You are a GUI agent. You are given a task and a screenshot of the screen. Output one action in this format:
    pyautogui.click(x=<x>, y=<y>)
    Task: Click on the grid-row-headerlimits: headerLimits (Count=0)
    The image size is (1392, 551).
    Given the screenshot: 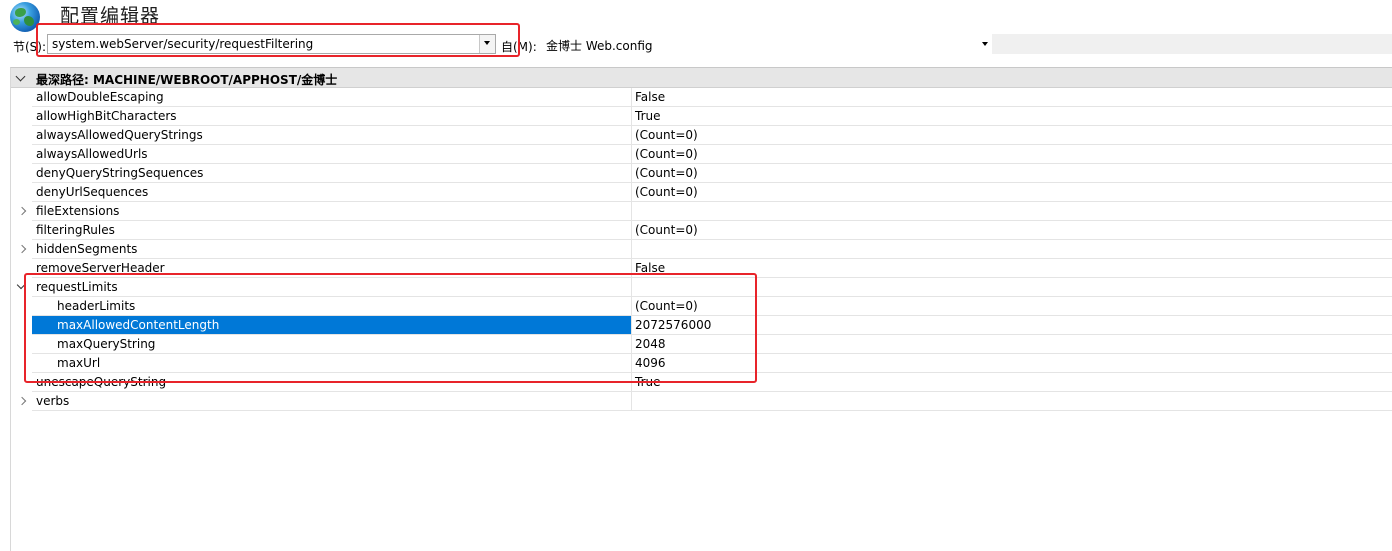 What is the action you would take?
    pyautogui.click(x=701, y=306)
    